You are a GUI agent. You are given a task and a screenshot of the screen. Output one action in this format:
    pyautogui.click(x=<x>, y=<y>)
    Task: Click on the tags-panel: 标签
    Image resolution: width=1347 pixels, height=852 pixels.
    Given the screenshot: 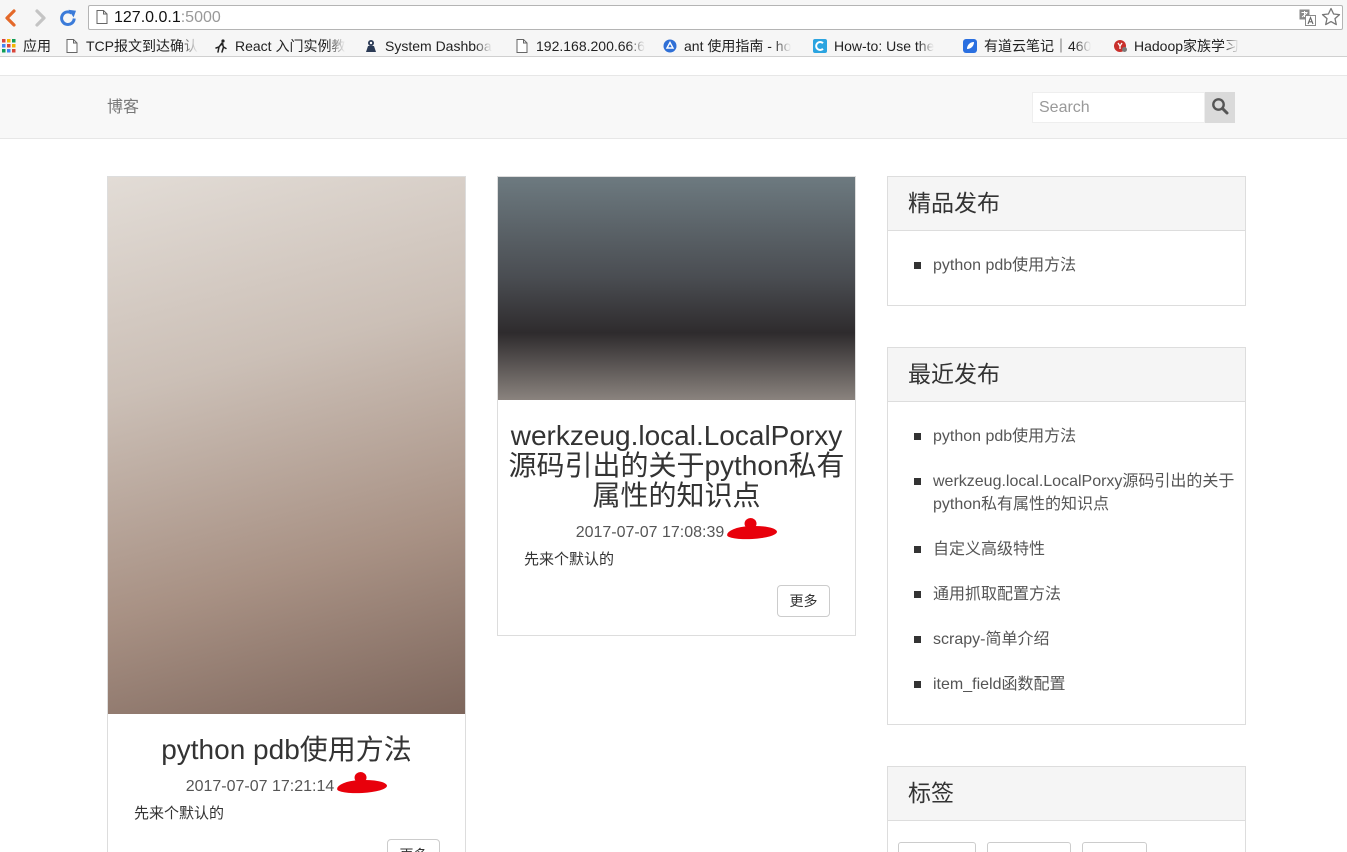 What is the action you would take?
    pyautogui.click(x=1066, y=809)
    